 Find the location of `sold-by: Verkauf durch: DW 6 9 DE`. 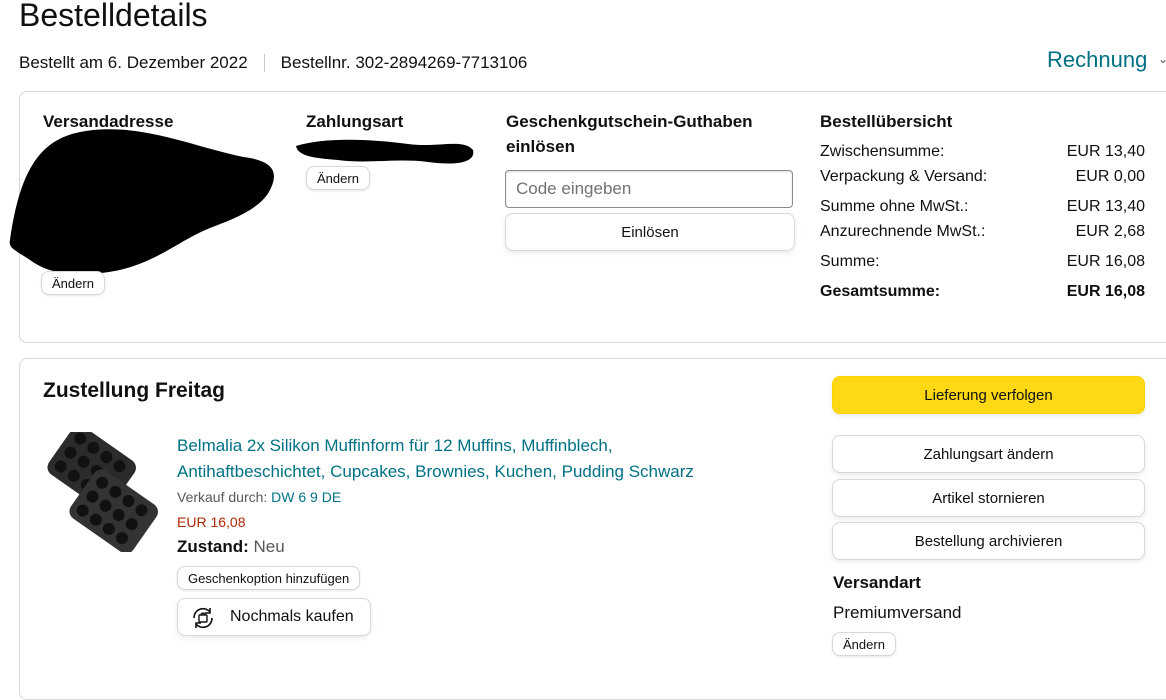

sold-by: Verkauf durch: DW 6 9 DE is located at coordinates (259, 497).